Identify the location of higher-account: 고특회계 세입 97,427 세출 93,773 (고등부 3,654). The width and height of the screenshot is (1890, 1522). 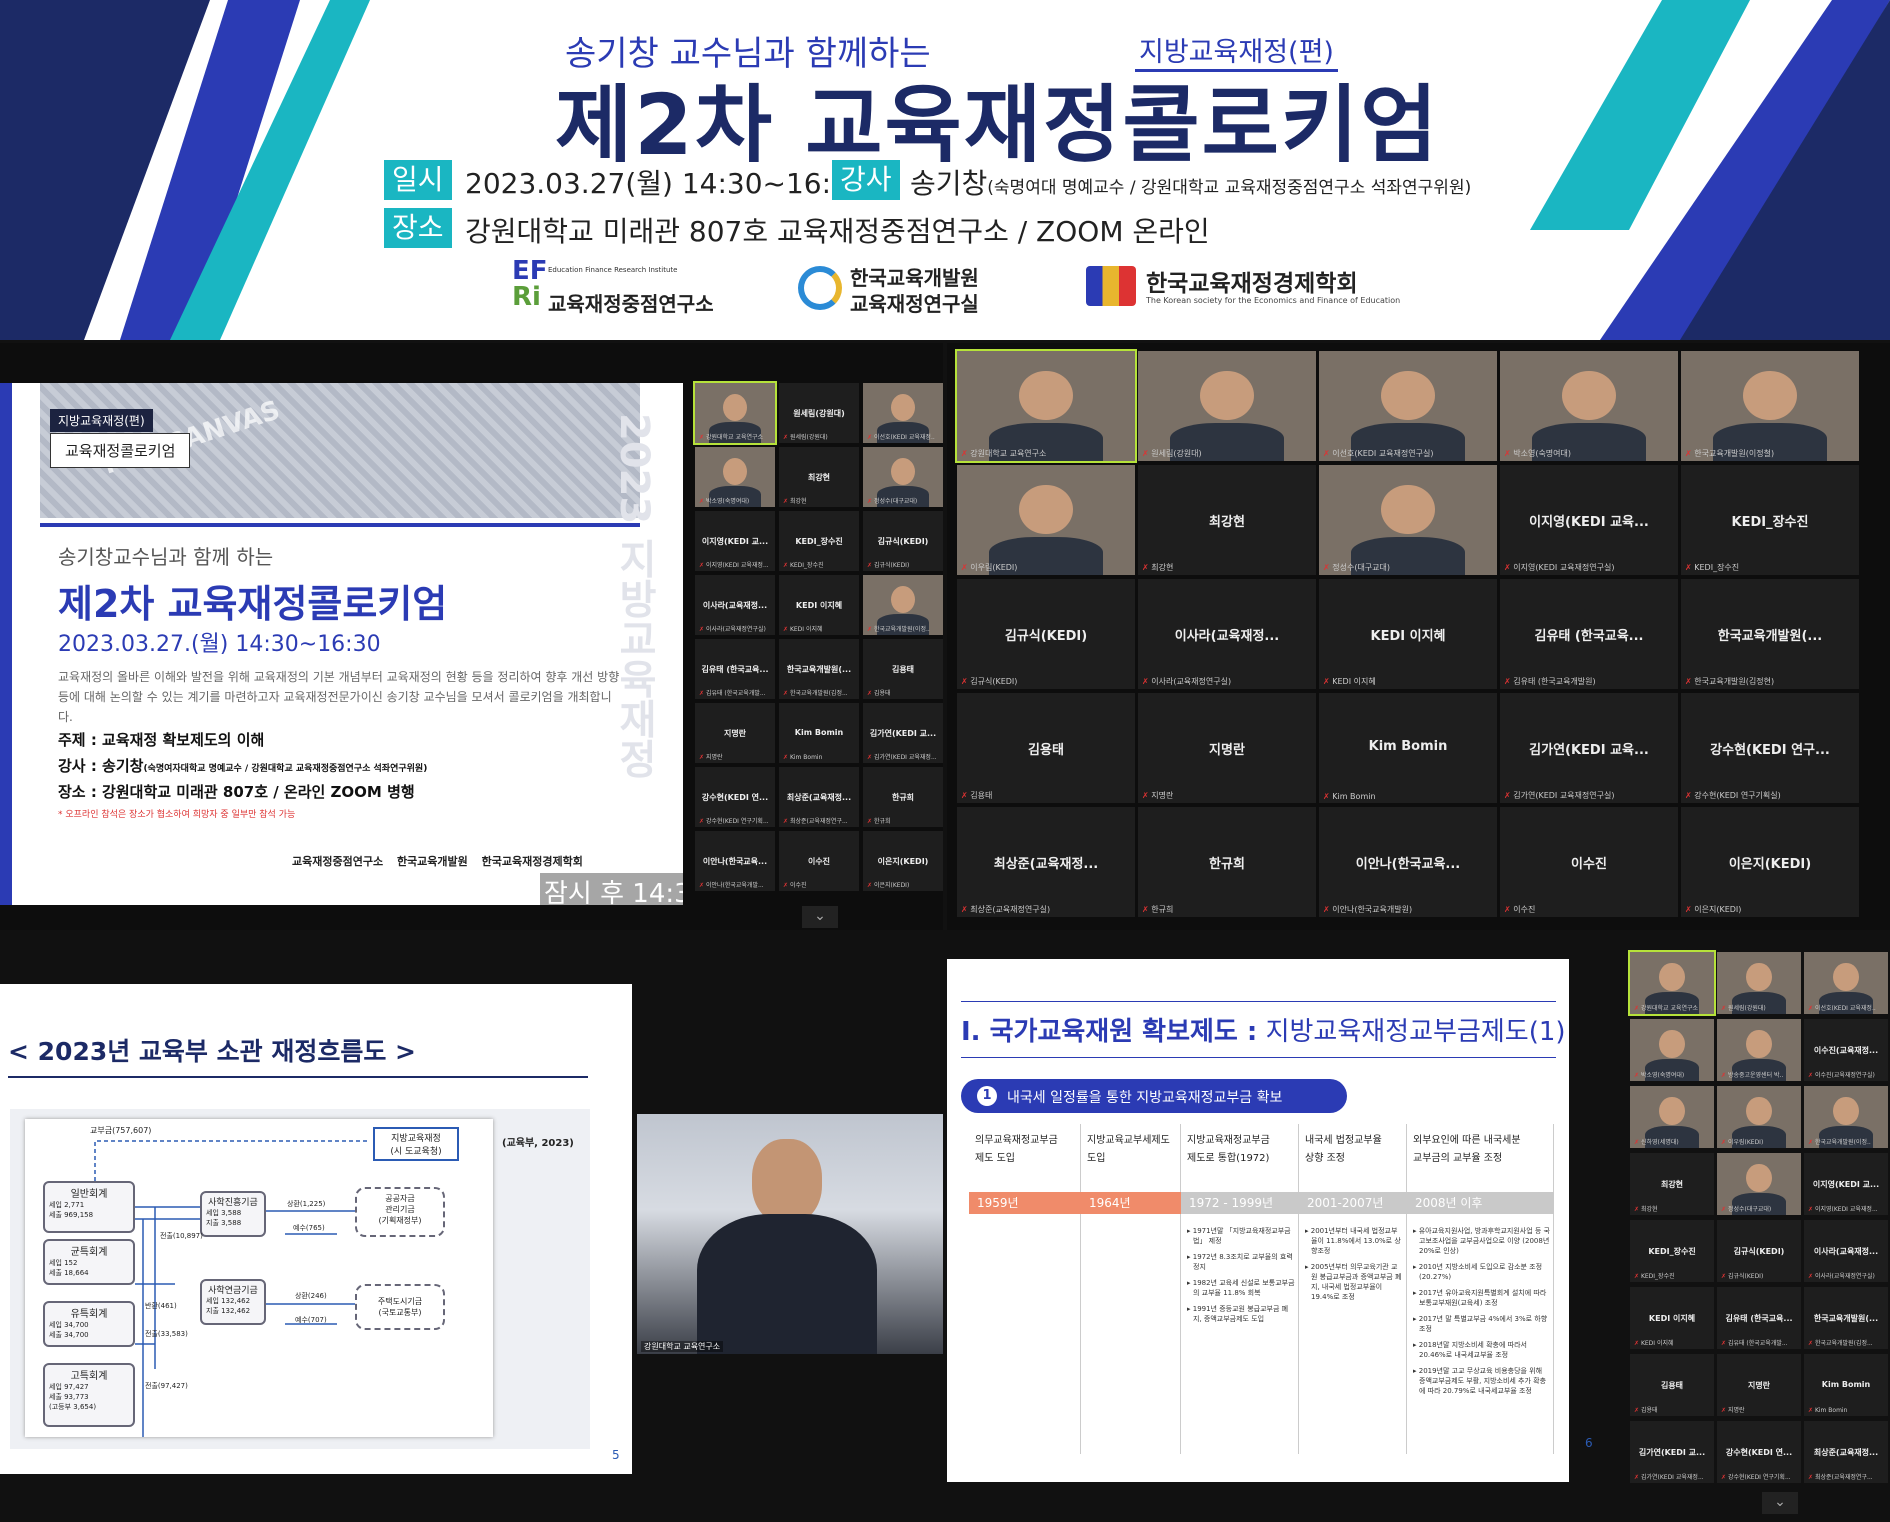
(89, 1395).